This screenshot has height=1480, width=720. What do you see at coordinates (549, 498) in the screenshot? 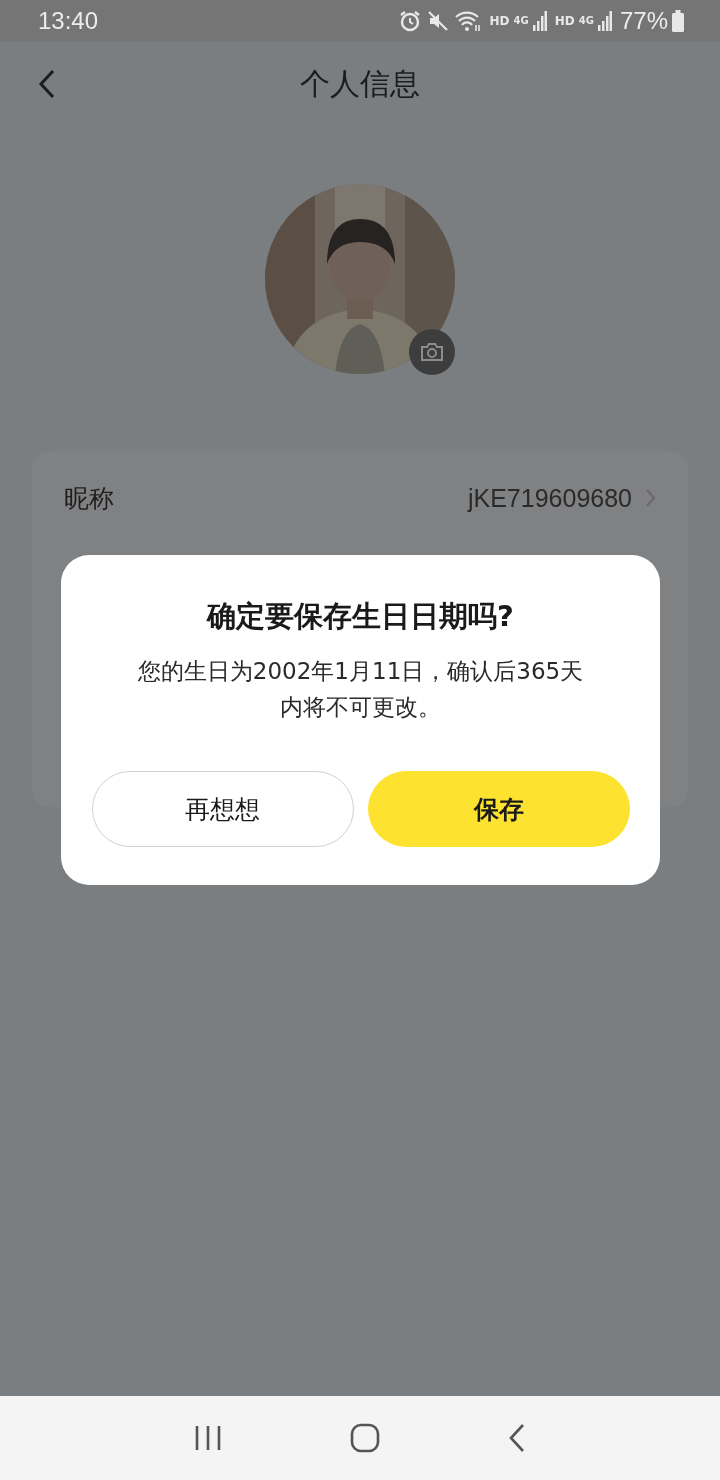
I see `field-value: jKE719609680` at bounding box center [549, 498].